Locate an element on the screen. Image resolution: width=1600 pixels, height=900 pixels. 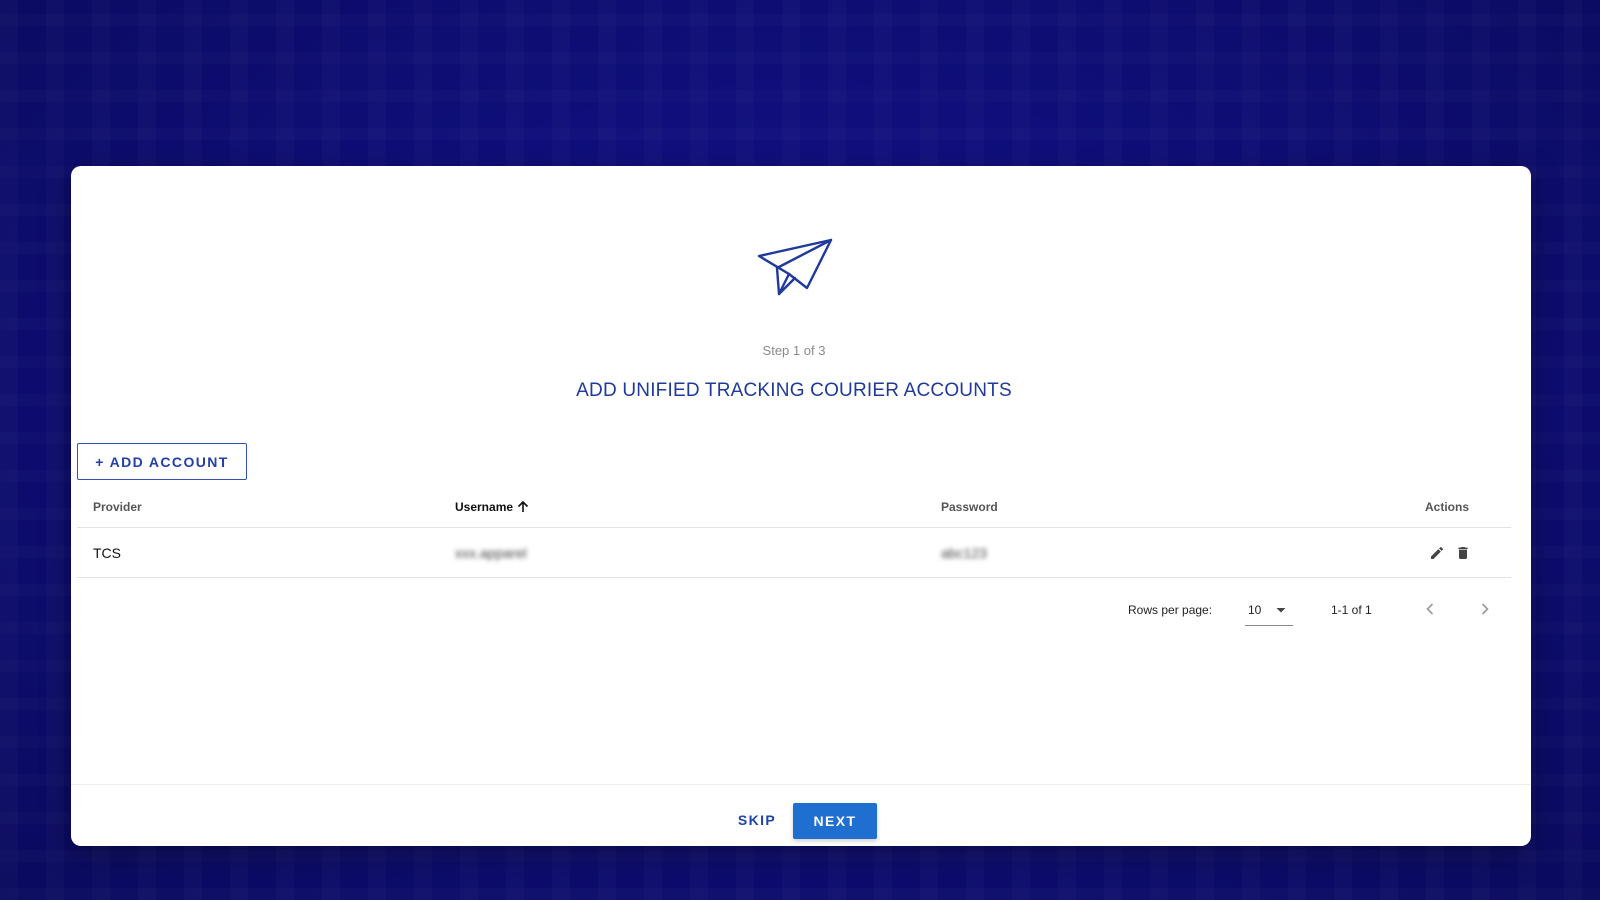
column-header-username: Username is located at coordinates (492, 507).